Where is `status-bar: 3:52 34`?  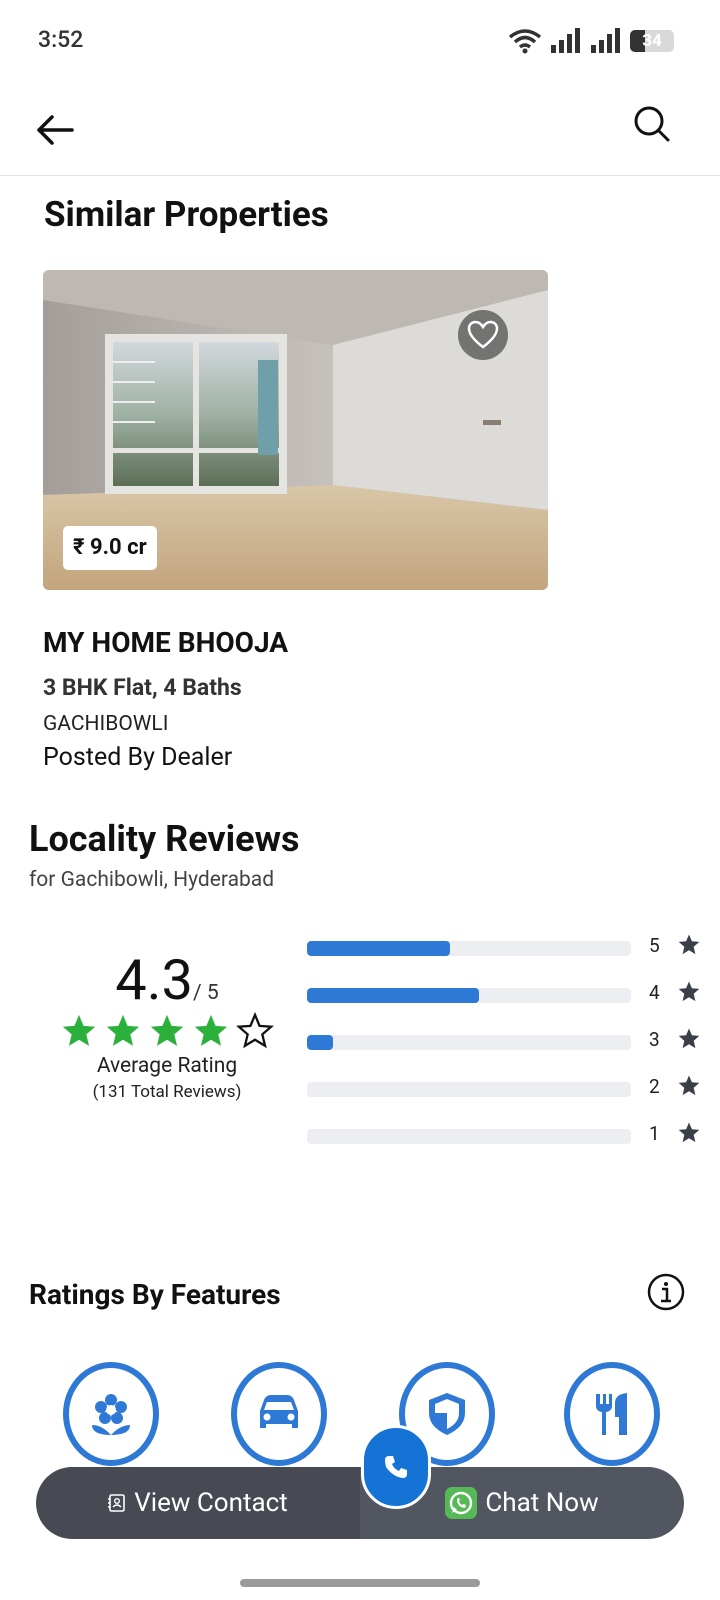
status-bar: 3:52 34 is located at coordinates (360, 40).